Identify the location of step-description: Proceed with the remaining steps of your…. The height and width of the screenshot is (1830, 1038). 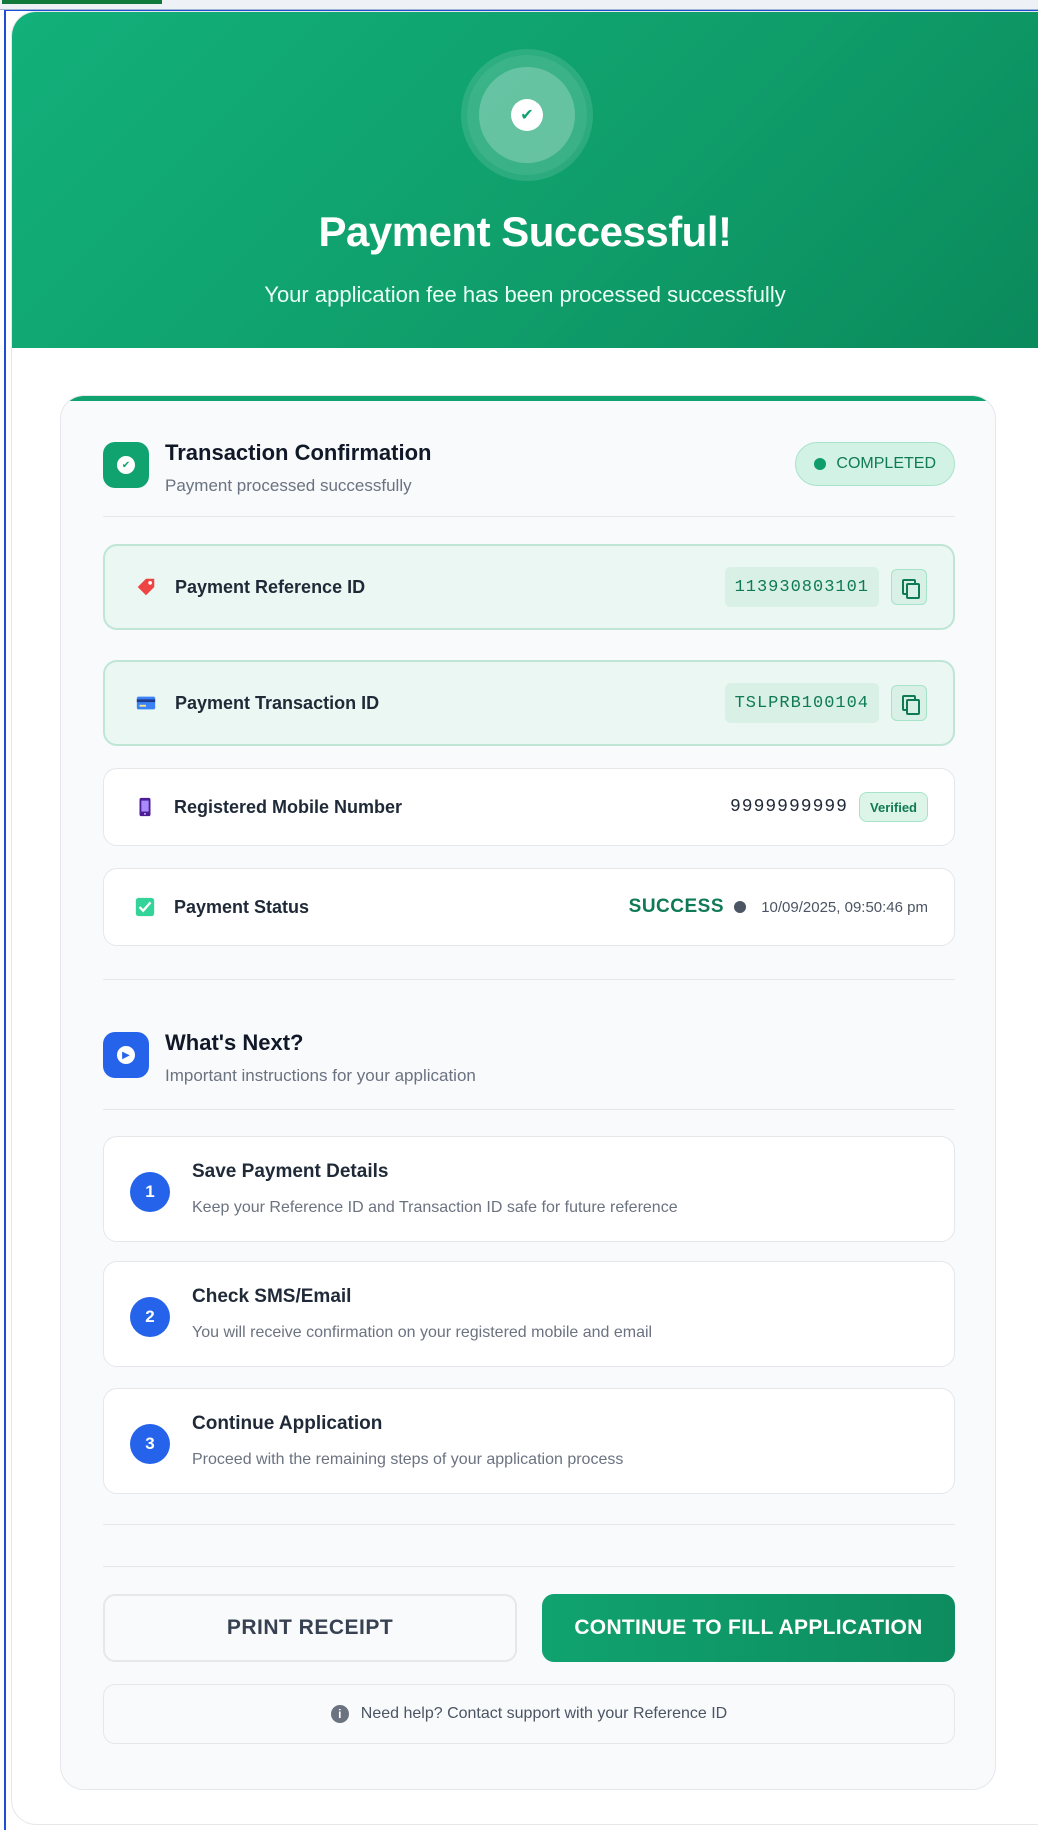
(408, 1459).